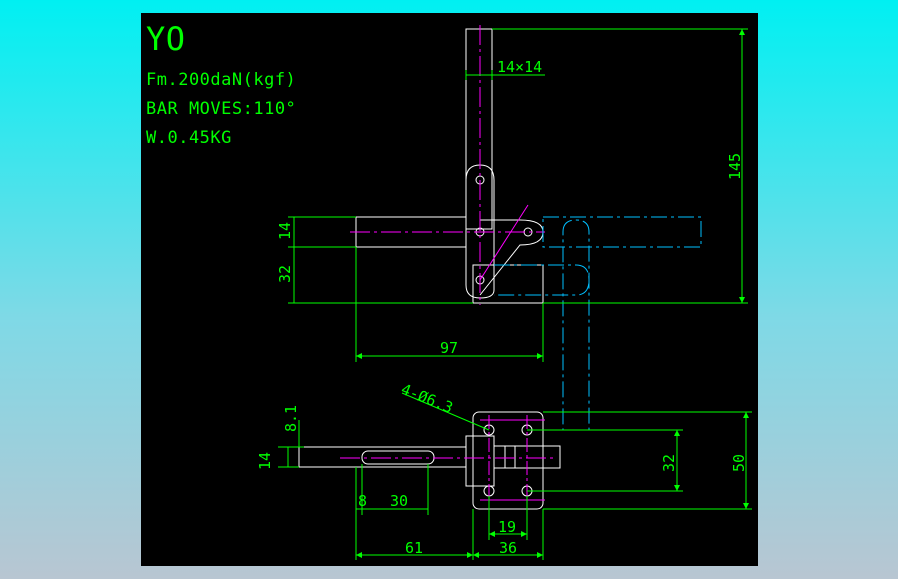 The image size is (898, 579). Describe the element at coordinates (362, 501) in the screenshot. I see `dim-8: 8` at that location.